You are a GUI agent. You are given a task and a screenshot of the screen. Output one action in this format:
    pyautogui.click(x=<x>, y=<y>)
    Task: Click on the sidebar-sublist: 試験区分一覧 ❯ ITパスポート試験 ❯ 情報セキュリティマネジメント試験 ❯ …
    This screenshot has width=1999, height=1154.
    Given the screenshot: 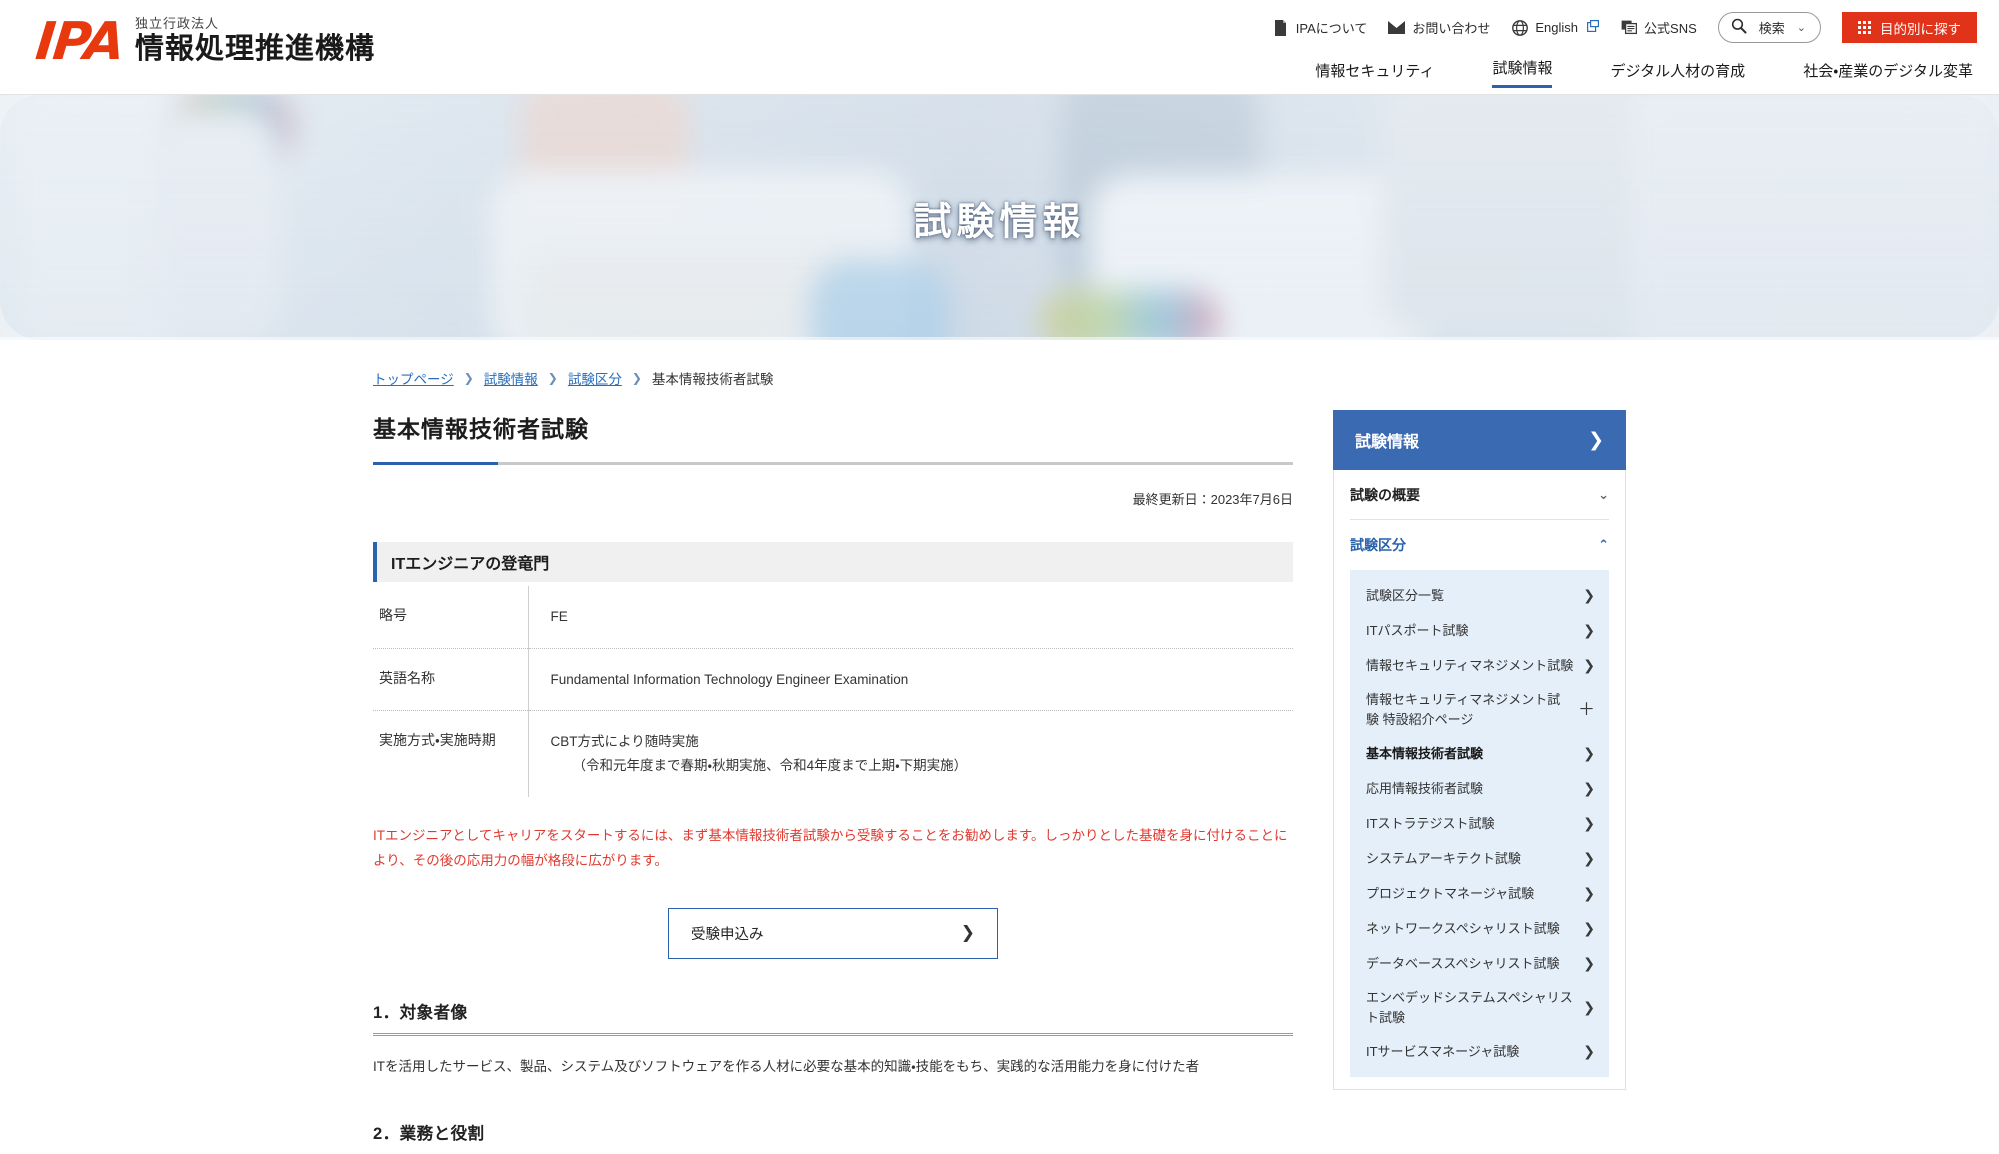 What is the action you would take?
    pyautogui.click(x=1479, y=823)
    